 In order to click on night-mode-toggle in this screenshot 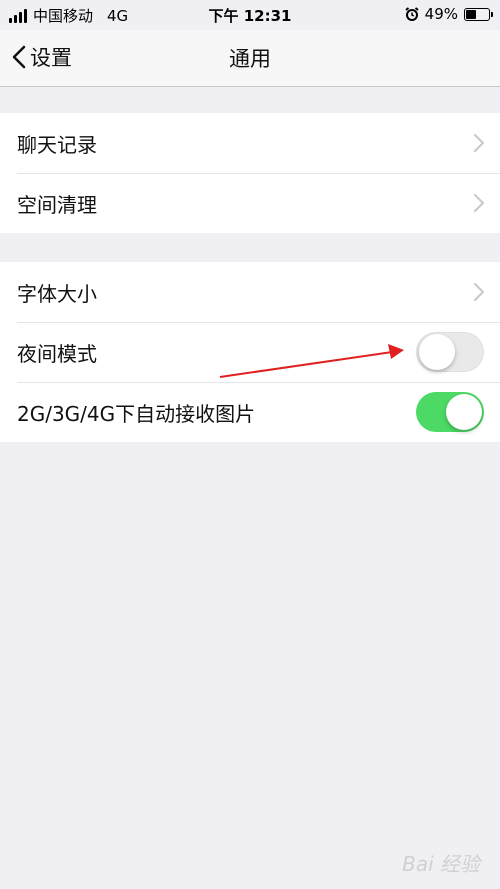, I will do `click(450, 352)`.